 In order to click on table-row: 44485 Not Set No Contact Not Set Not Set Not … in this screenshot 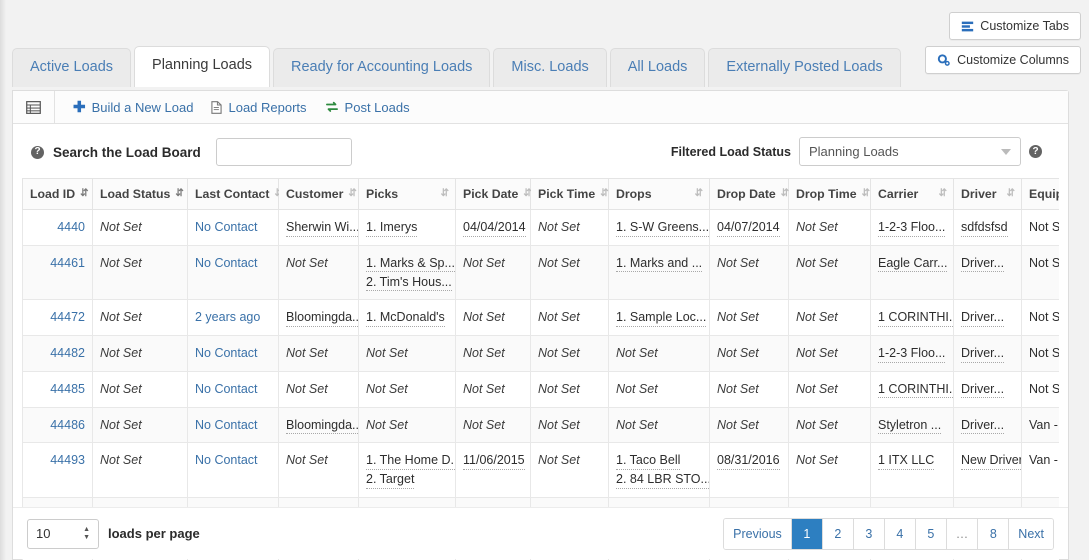, I will do `click(540, 389)`.